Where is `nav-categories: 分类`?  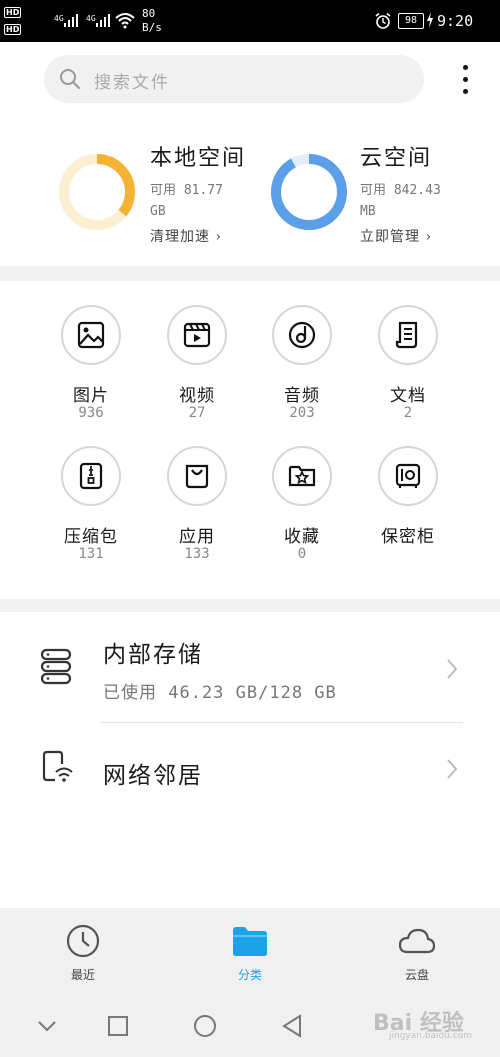 nav-categories: 分类 is located at coordinates (250, 953).